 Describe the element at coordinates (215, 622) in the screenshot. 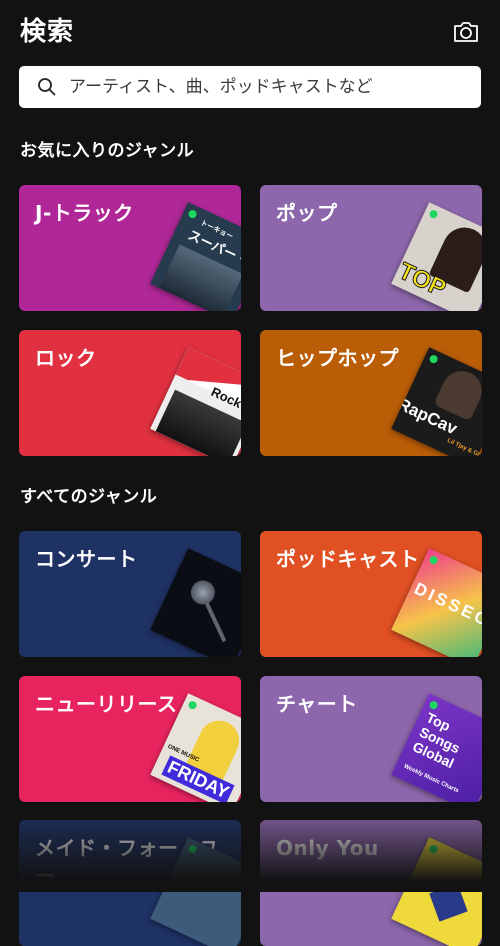

I see `art-stand` at that location.